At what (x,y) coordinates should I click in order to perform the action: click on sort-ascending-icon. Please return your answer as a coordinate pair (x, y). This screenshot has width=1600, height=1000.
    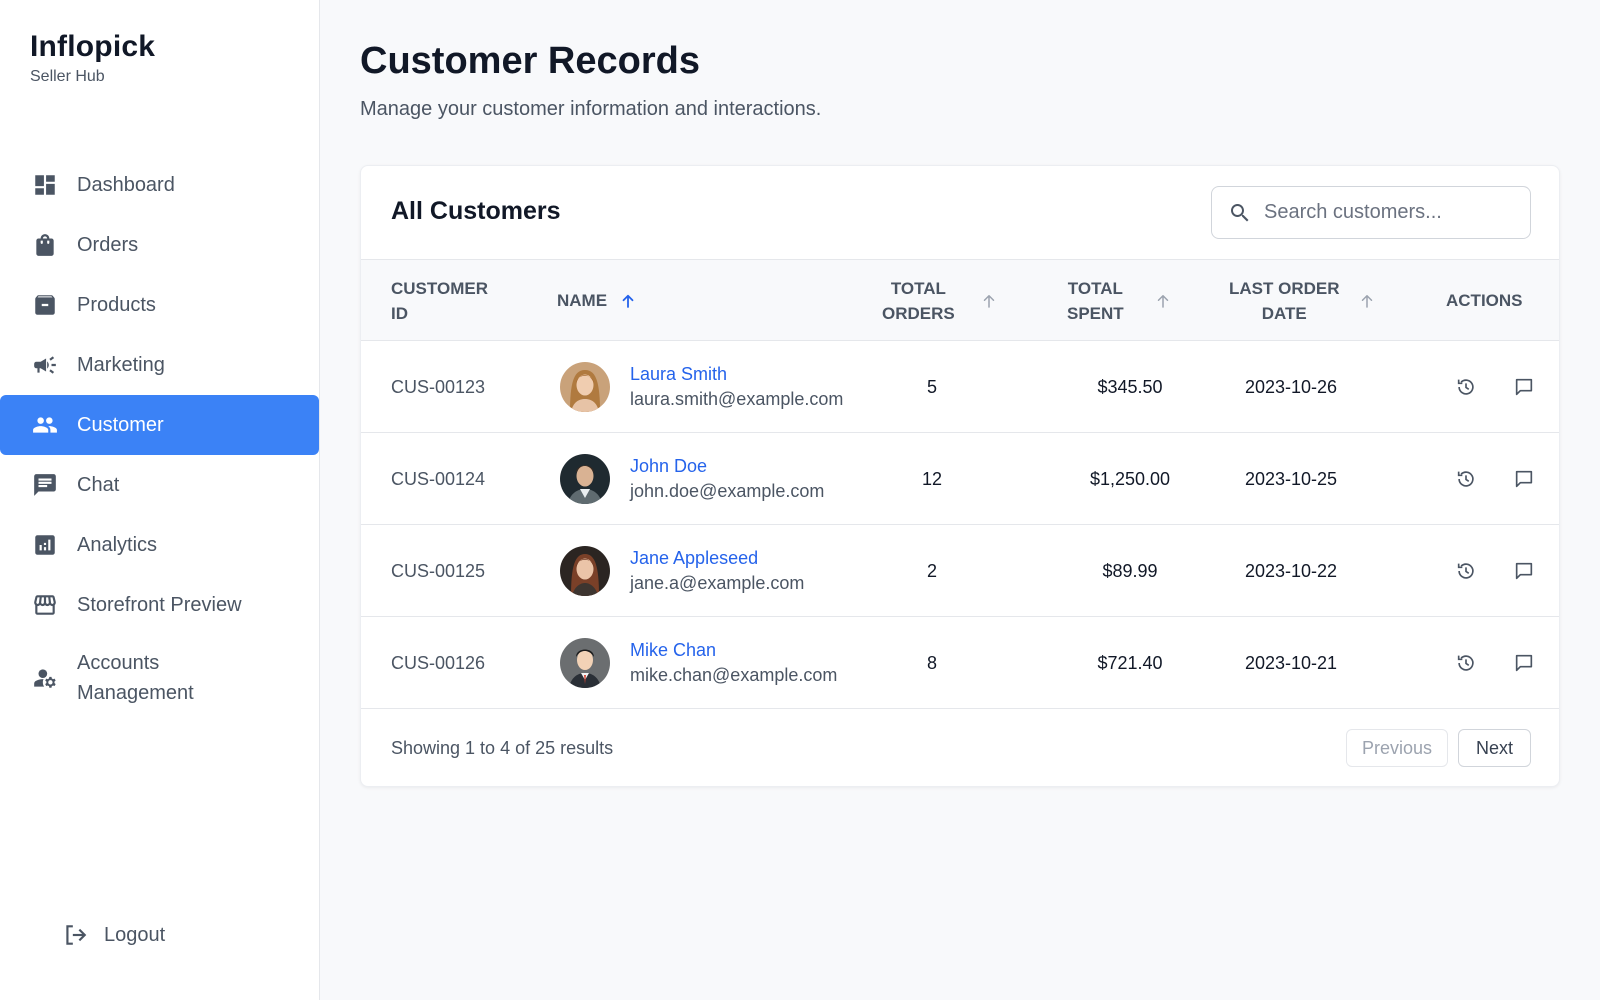
    Looking at the image, I should click on (628, 301).